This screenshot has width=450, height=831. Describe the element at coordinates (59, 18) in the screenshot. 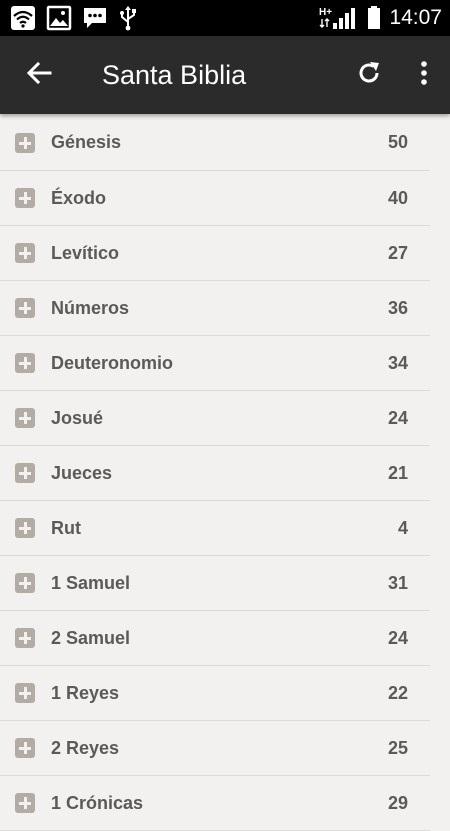

I see `image-icon` at that location.